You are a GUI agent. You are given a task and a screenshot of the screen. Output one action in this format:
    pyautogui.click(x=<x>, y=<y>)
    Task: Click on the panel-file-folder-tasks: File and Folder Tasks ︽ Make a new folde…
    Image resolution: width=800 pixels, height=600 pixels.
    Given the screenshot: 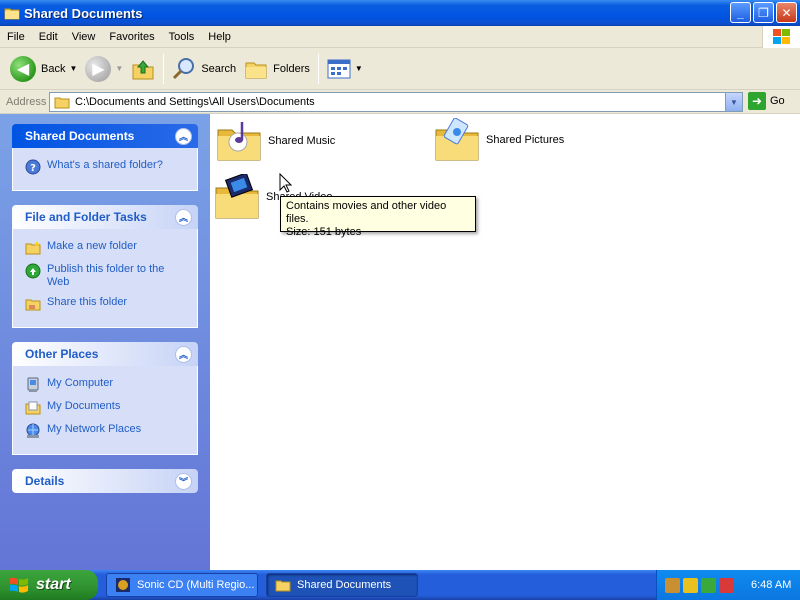 What is the action you would take?
    pyautogui.click(x=105, y=266)
    